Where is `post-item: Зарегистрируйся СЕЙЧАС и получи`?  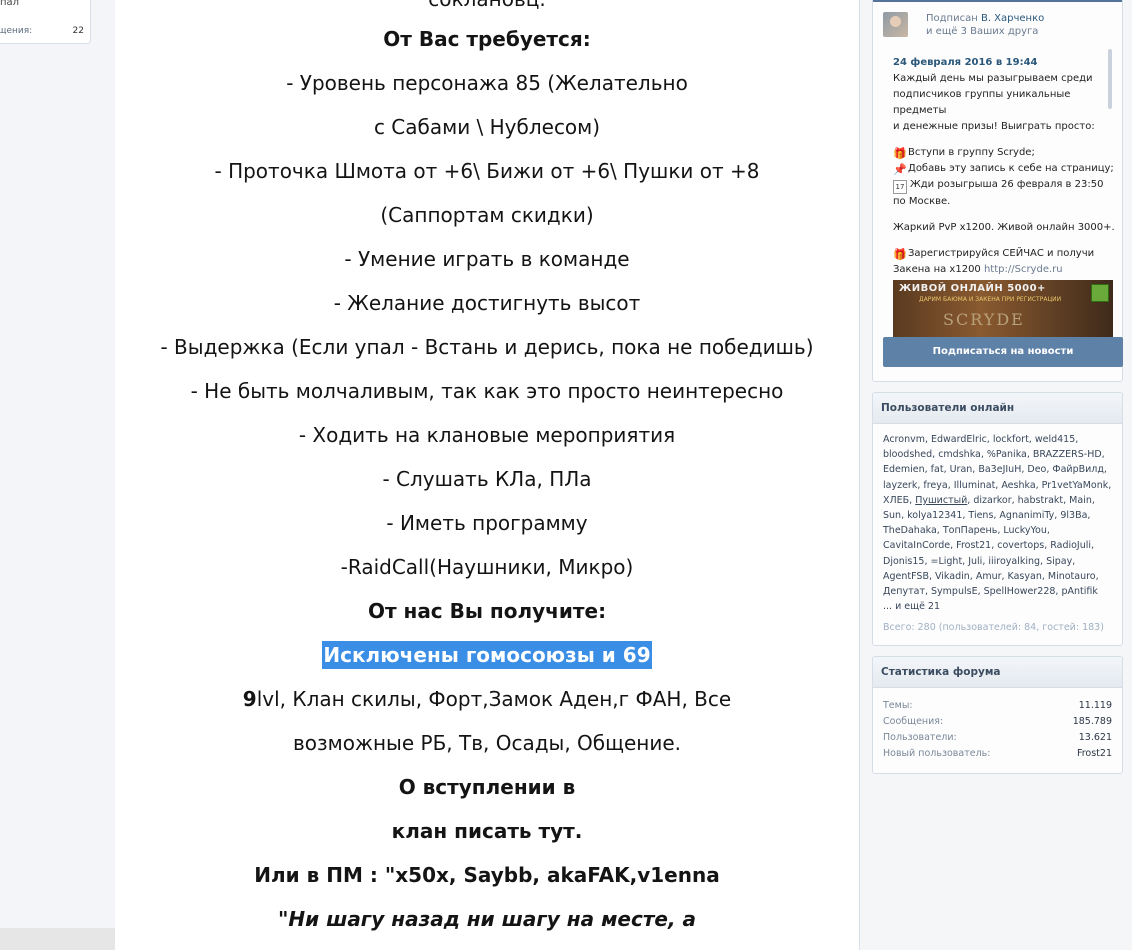
post-item: Зарегистрируйся СЕЙЧАС и получи is located at coordinates (1001, 253).